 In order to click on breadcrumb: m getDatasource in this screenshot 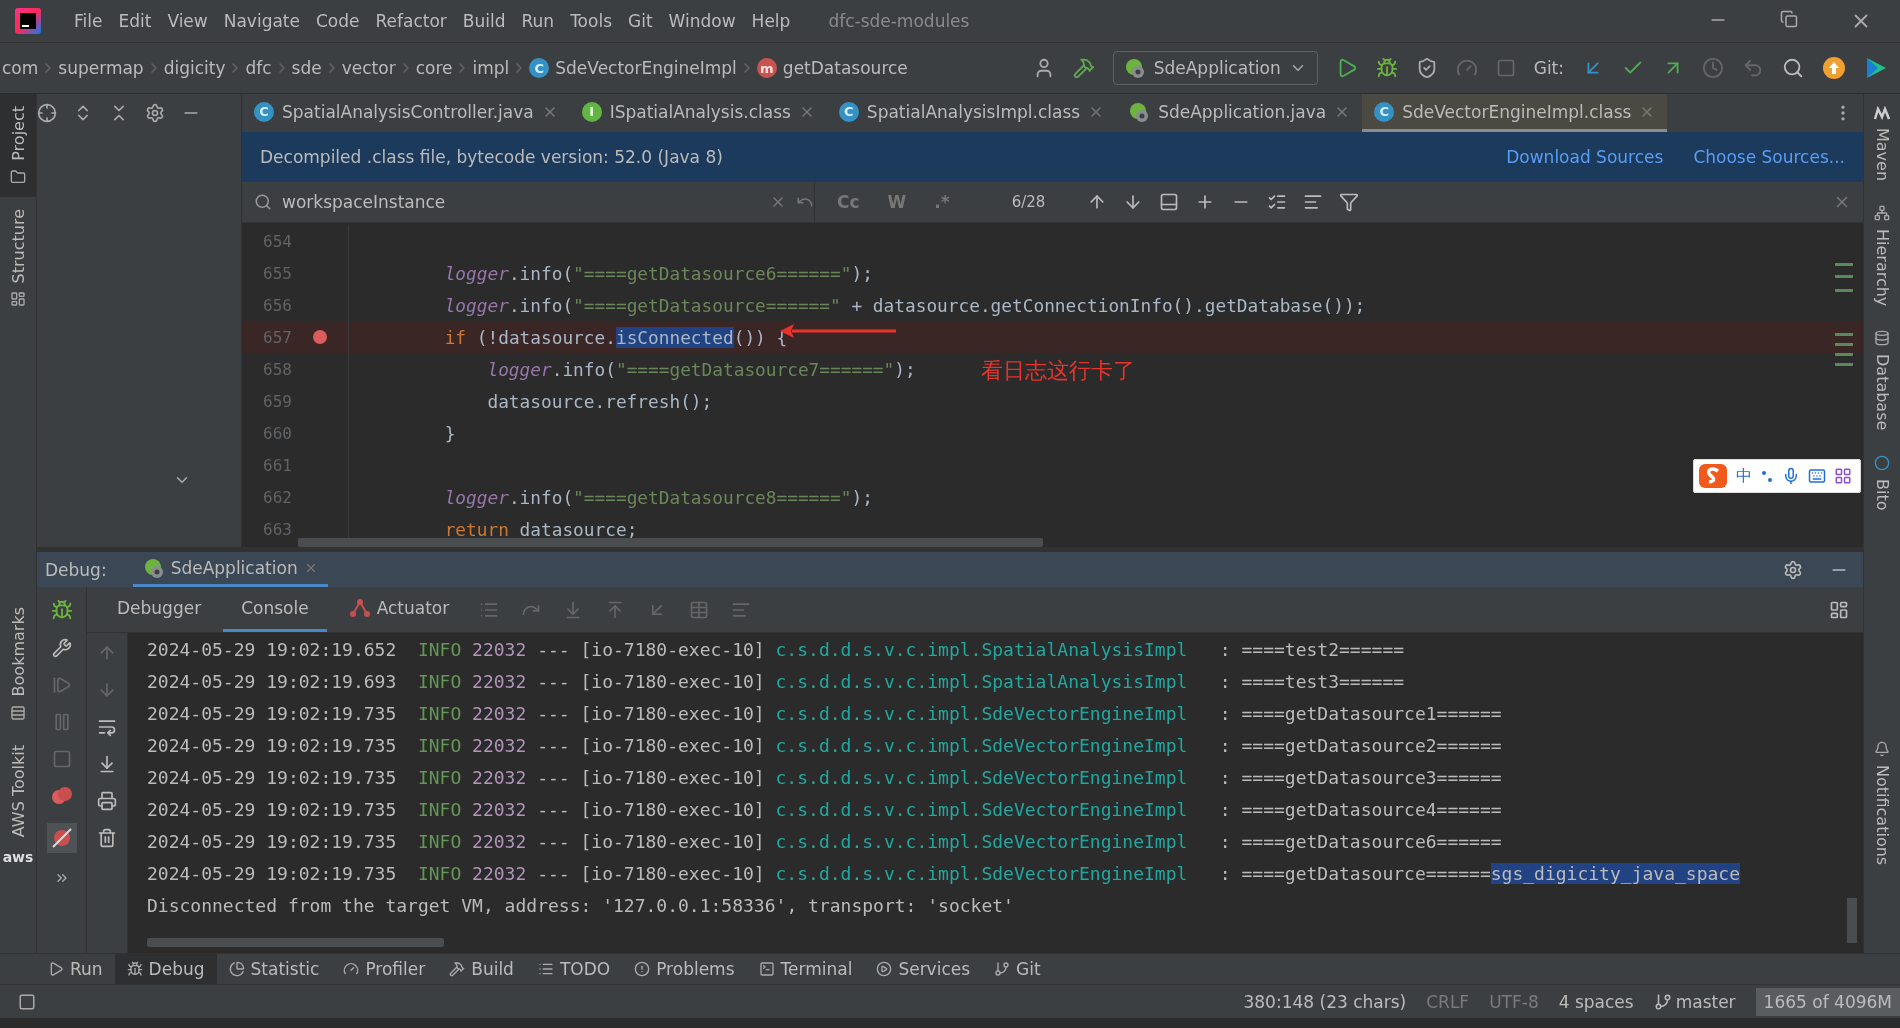, I will do `click(832, 68)`.